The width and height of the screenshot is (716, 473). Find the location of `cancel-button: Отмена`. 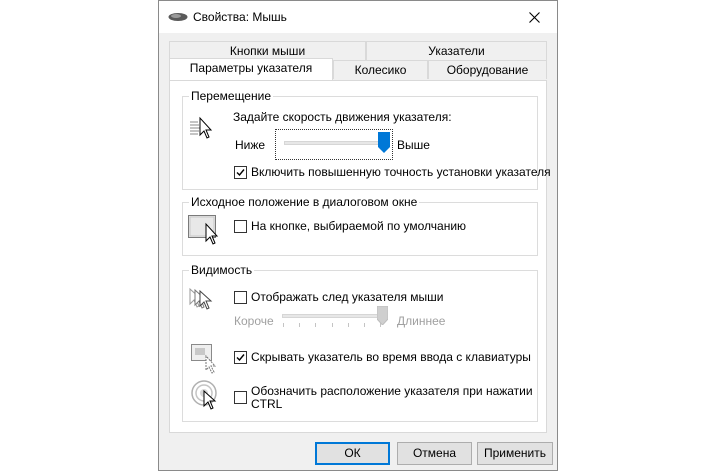

cancel-button: Отмена is located at coordinates (434, 453).